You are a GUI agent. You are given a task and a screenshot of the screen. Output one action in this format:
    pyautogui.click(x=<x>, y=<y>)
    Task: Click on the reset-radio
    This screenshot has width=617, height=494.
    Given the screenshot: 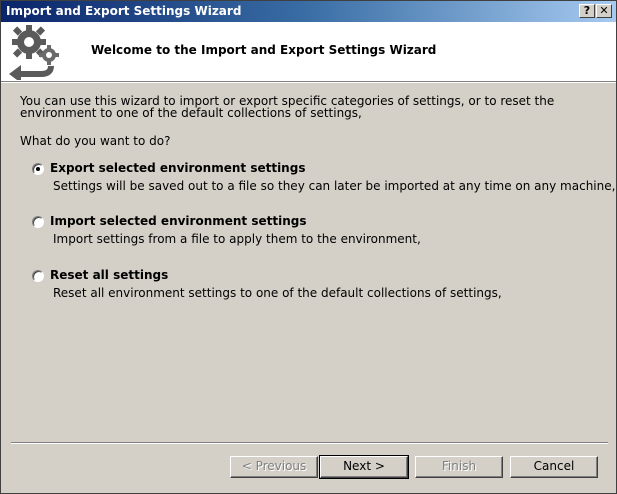 What is the action you would take?
    pyautogui.click(x=38, y=276)
    